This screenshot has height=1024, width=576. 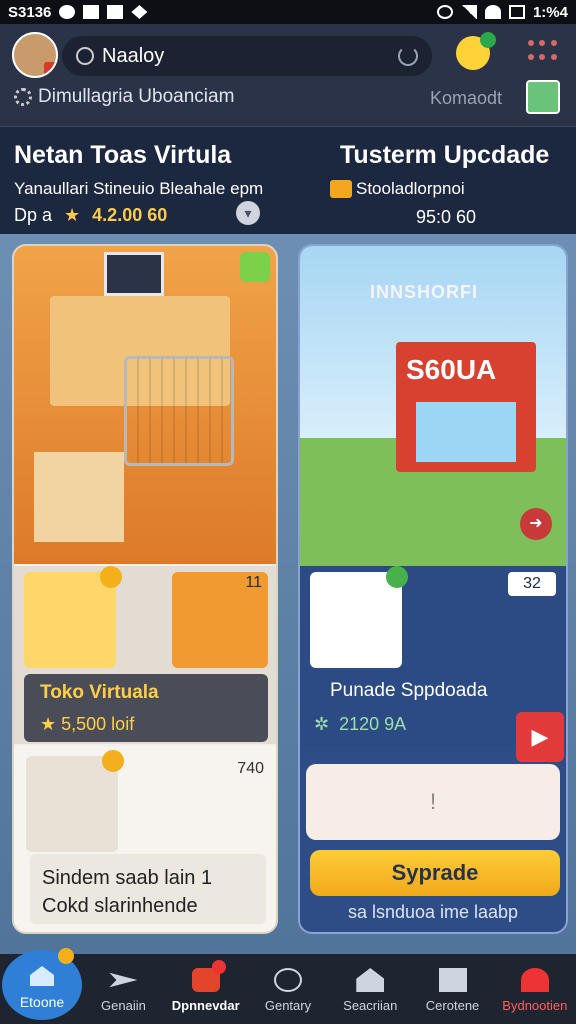 What do you see at coordinates (476, 51) in the screenshot?
I see `emoji-face-icon` at bounding box center [476, 51].